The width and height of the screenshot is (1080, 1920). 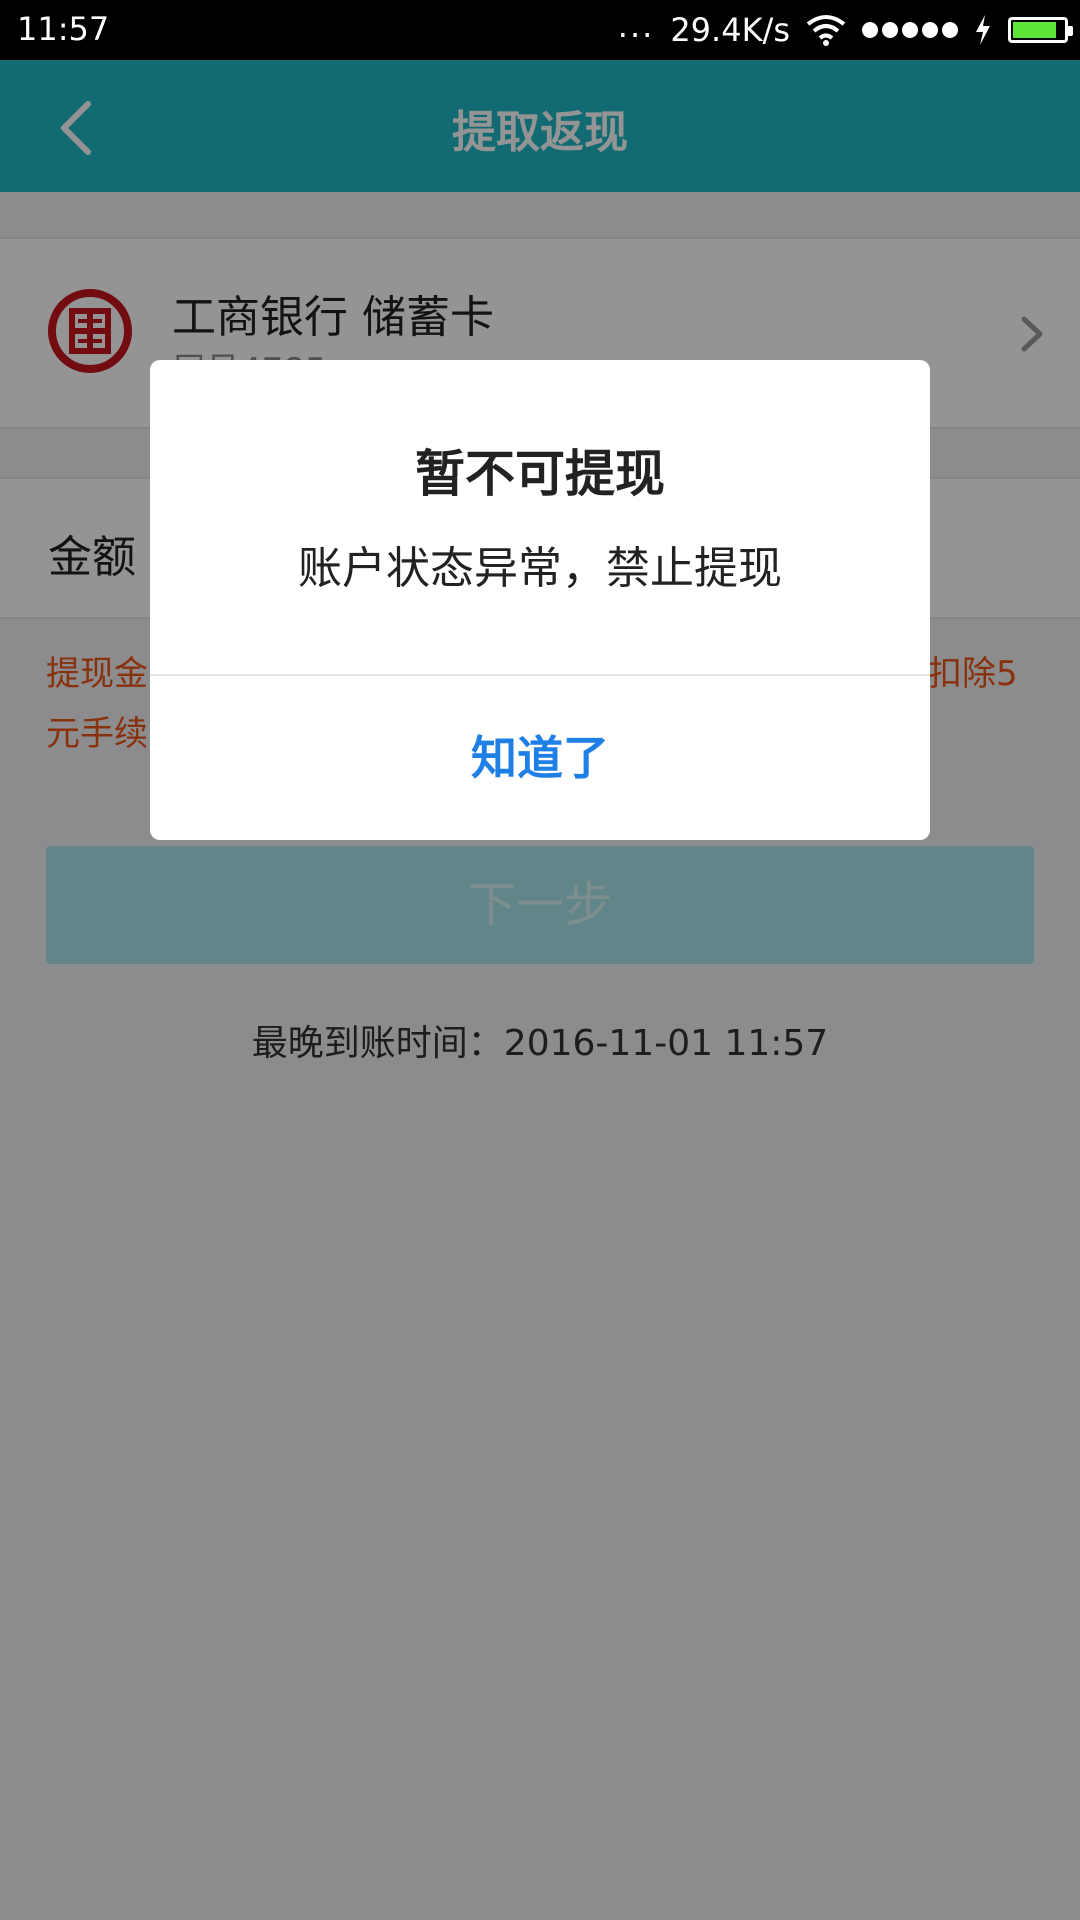 What do you see at coordinates (983, 30) in the screenshot?
I see `charging-icon` at bounding box center [983, 30].